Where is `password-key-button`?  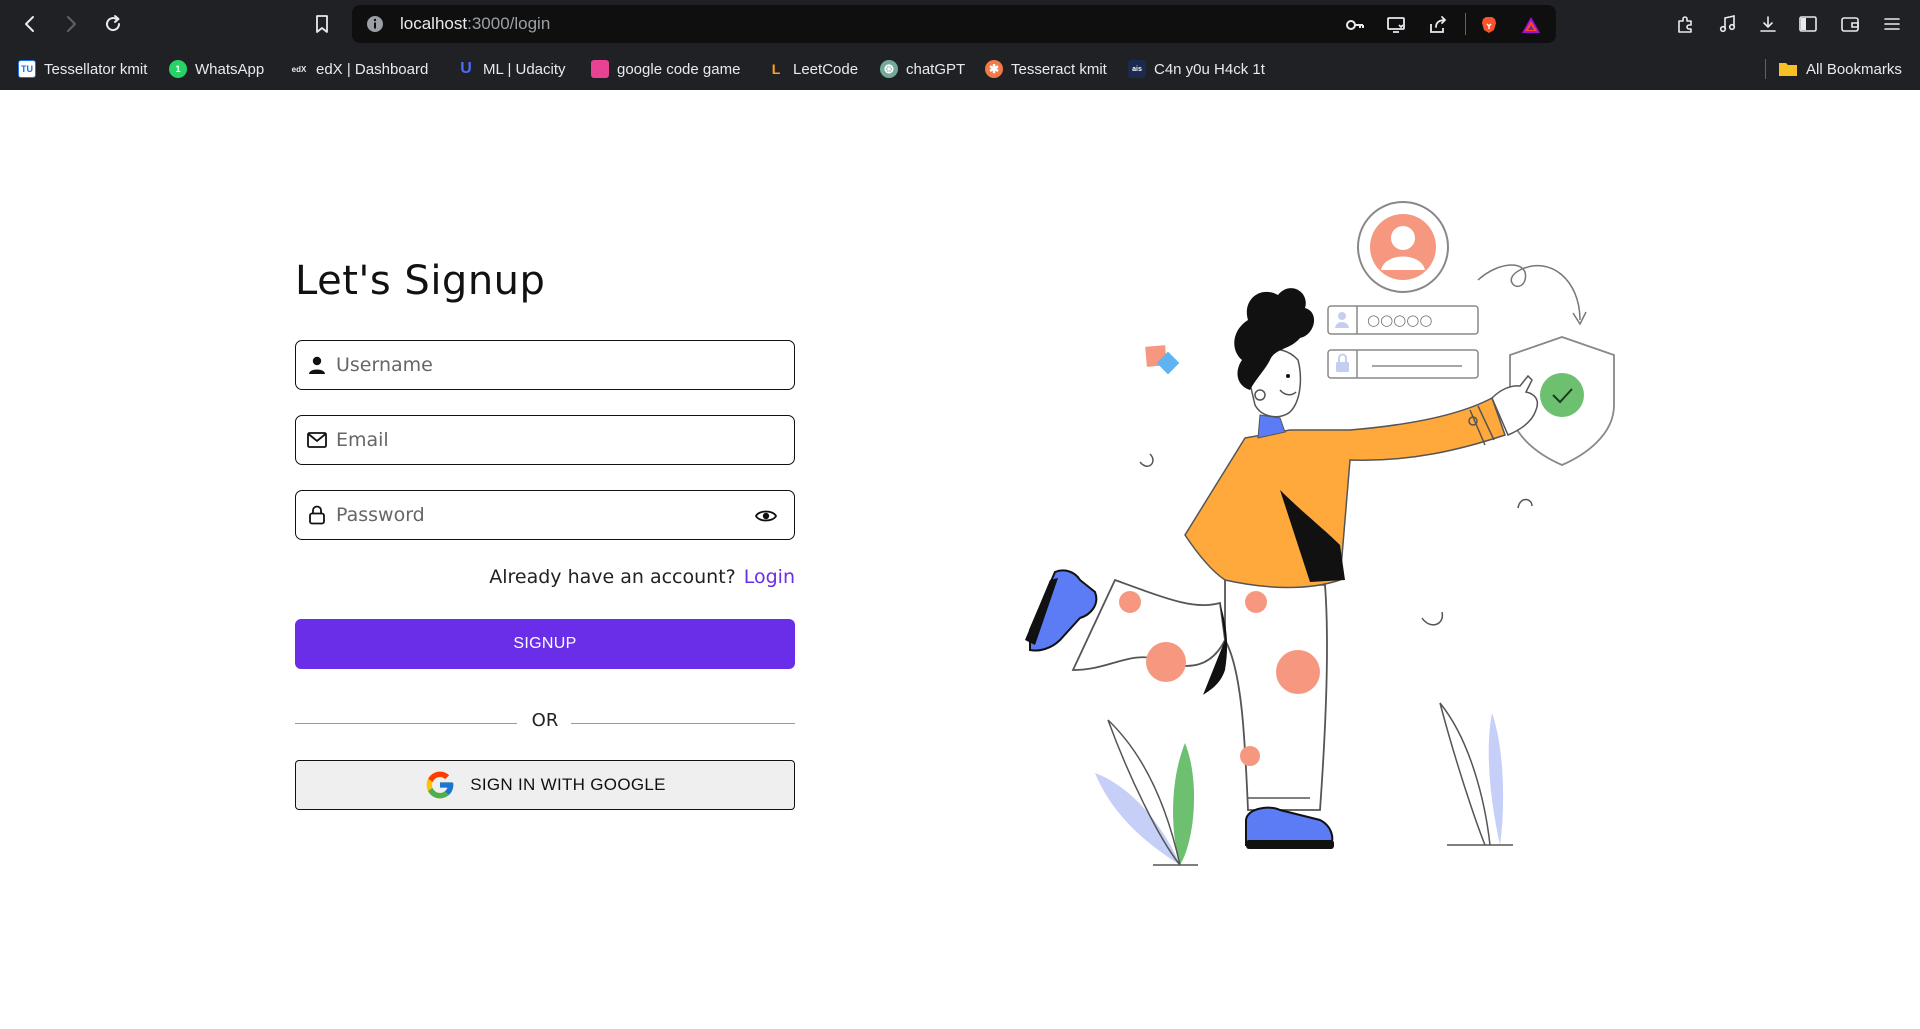 password-key-button is located at coordinates (1355, 25).